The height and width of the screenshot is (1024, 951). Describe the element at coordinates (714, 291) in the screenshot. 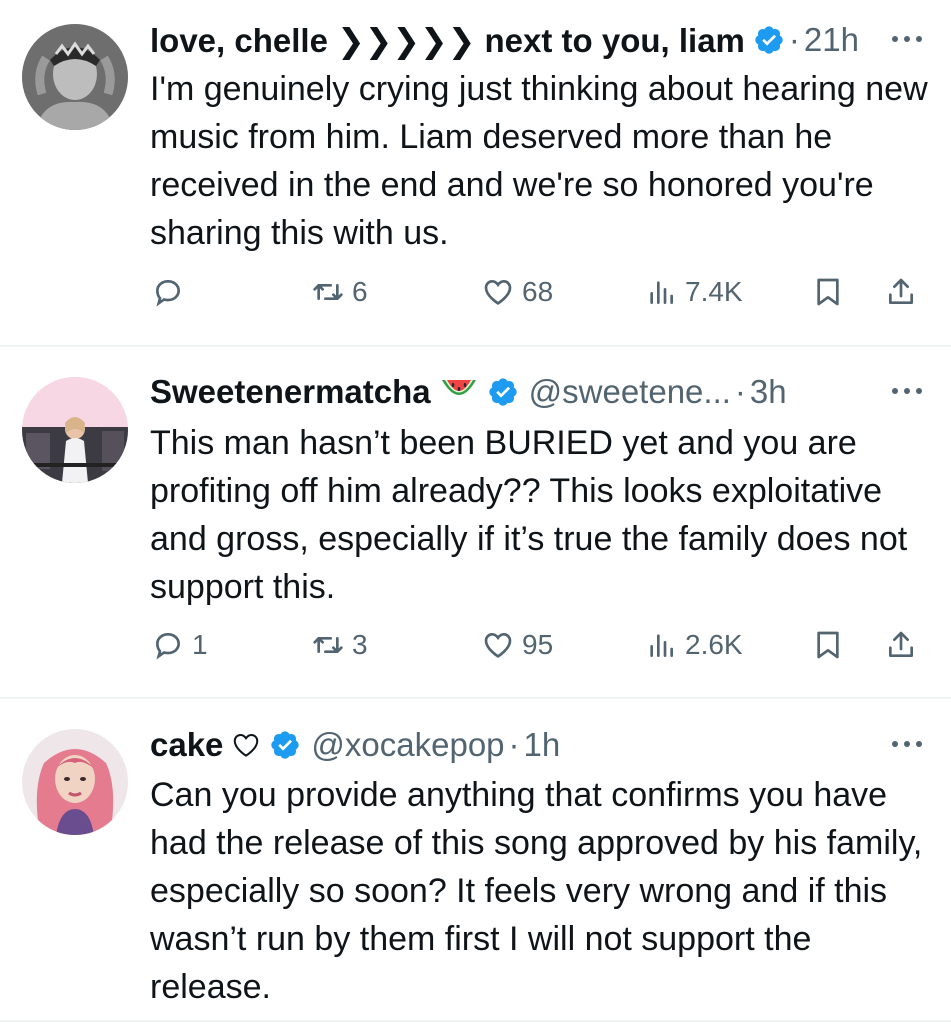

I see `view-count: 7.4K` at that location.